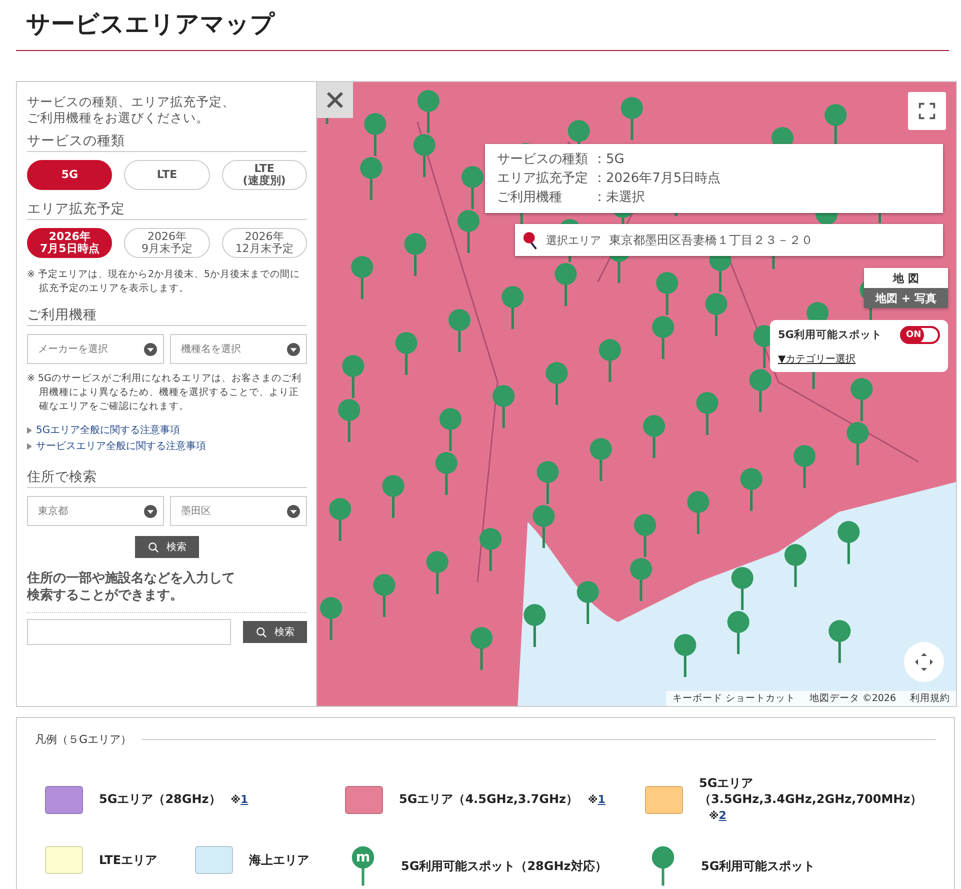  What do you see at coordinates (167, 316) in the screenshot?
I see `section-heading: ご利用機種` at bounding box center [167, 316].